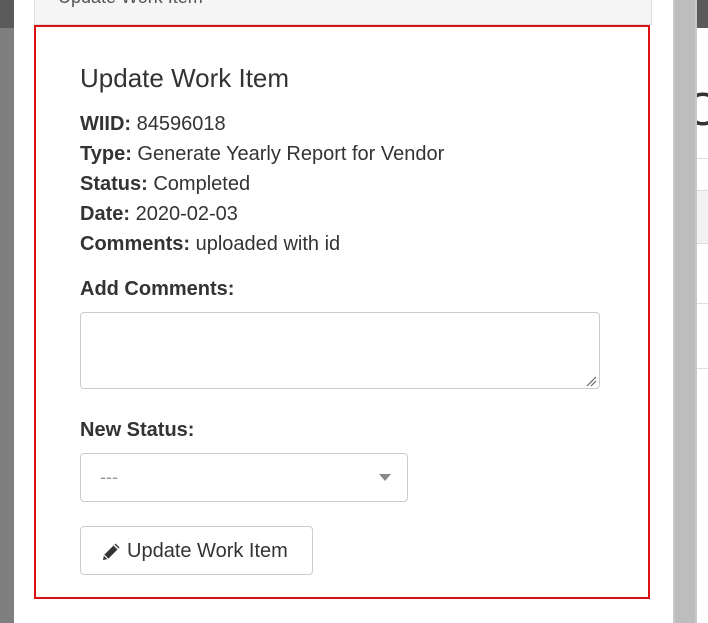  What do you see at coordinates (268, 244) in the screenshot?
I see `detail-value: uploaded with id` at bounding box center [268, 244].